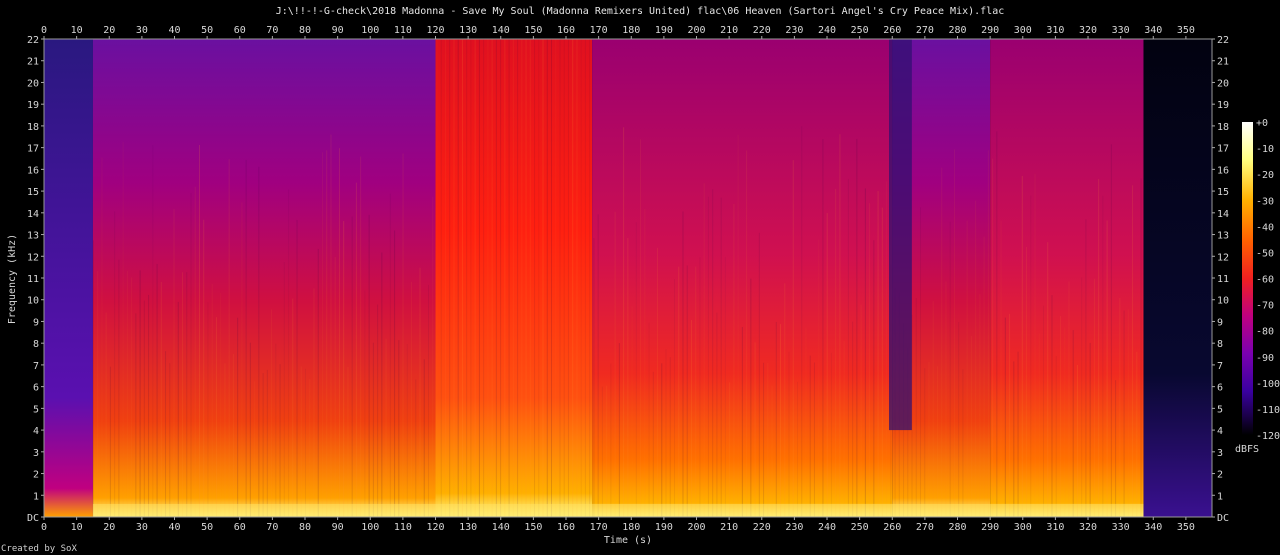 Image resolution: width=1280 pixels, height=555 pixels. What do you see at coordinates (36, 388) in the screenshot?
I see `y-tick-label: 6` at bounding box center [36, 388].